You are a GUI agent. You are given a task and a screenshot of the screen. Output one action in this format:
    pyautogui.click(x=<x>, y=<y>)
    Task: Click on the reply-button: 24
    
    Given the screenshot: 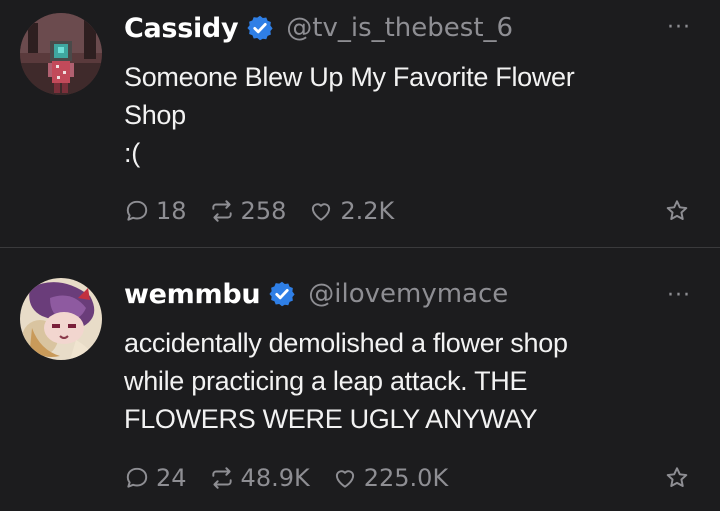 What is the action you would take?
    pyautogui.click(x=155, y=478)
    